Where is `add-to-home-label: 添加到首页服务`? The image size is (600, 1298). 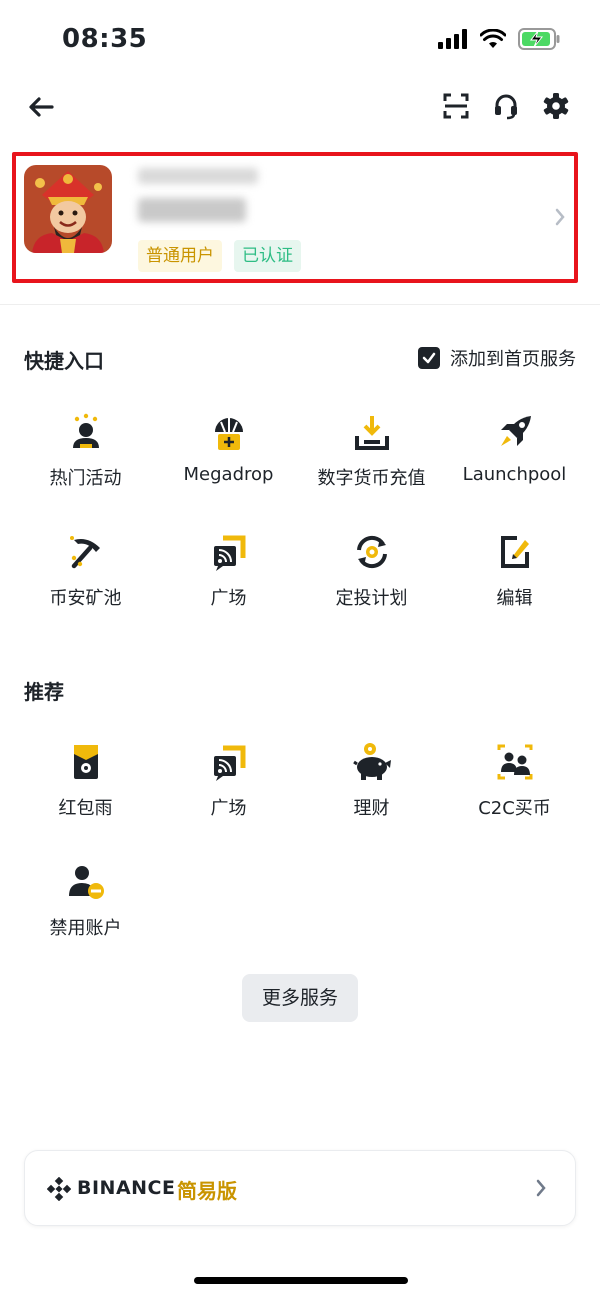
add-to-home-label: 添加到首页服务 is located at coordinates (513, 359).